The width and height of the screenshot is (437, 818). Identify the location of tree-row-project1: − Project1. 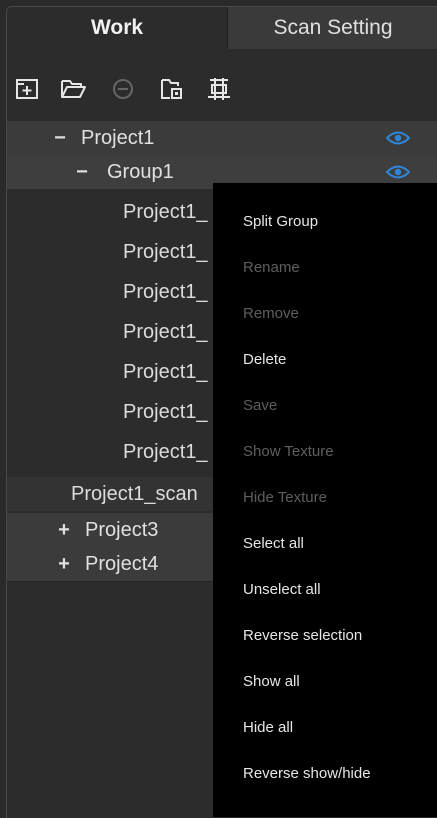
(222, 138).